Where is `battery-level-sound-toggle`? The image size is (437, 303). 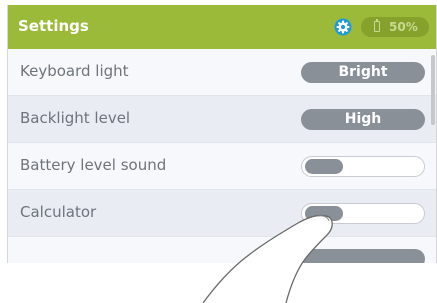
battery-level-sound-toggle is located at coordinates (363, 166).